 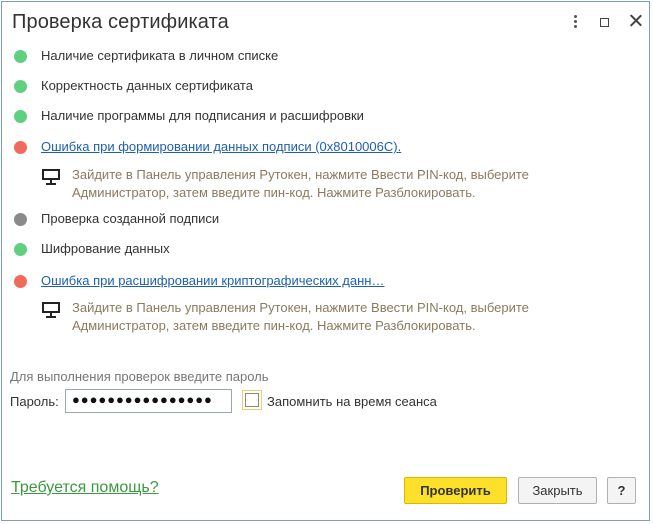 I want to click on check-item-created-signature: Проверка созданной подписи, so click(x=320, y=218).